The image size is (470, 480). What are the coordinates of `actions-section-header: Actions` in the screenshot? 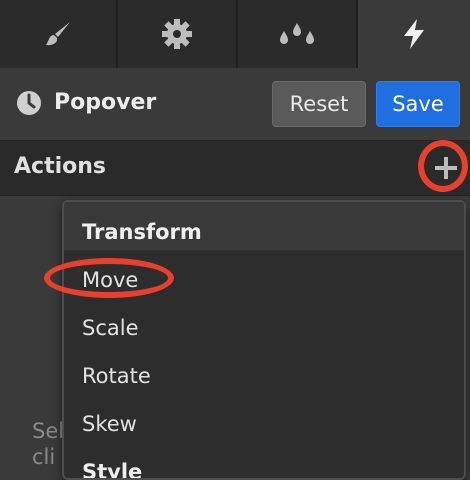 It's located at (235, 168).